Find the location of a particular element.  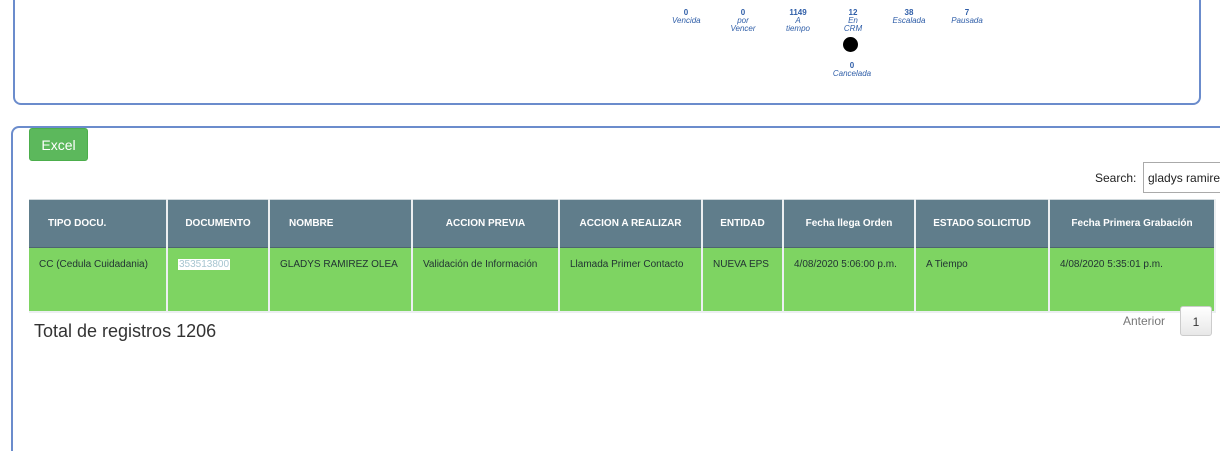

stat-escalada-label: Escalada is located at coordinates (909, 20).